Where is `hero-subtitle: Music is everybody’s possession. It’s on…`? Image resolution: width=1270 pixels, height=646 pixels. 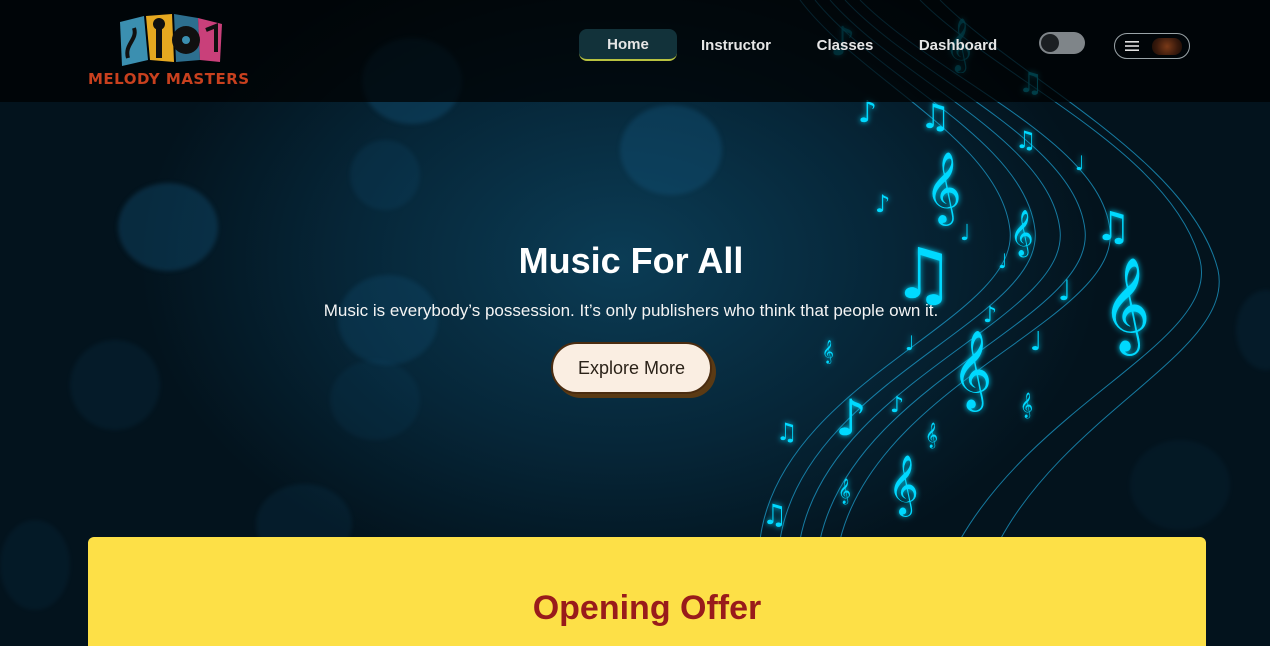
hero-subtitle: Music is everybody’s possession. It’s on… is located at coordinates (631, 311).